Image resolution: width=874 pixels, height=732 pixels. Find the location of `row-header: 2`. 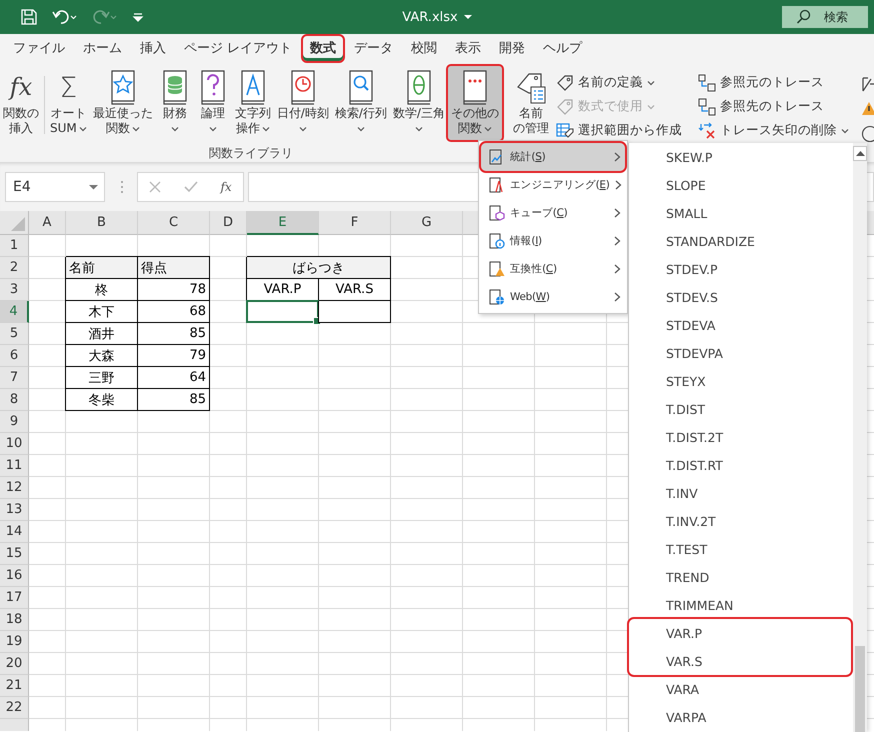

row-header: 2 is located at coordinates (14, 268).